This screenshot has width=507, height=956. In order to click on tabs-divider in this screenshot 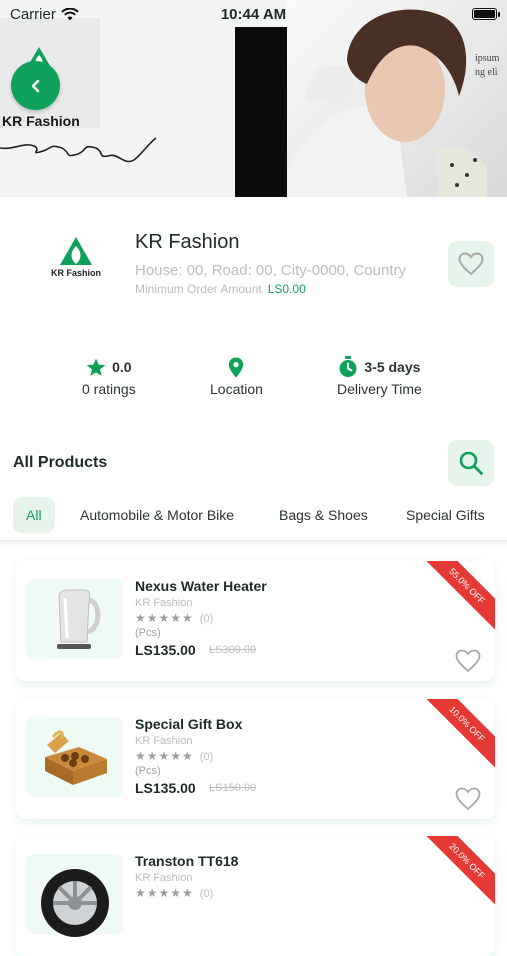, I will do `click(253, 543)`.